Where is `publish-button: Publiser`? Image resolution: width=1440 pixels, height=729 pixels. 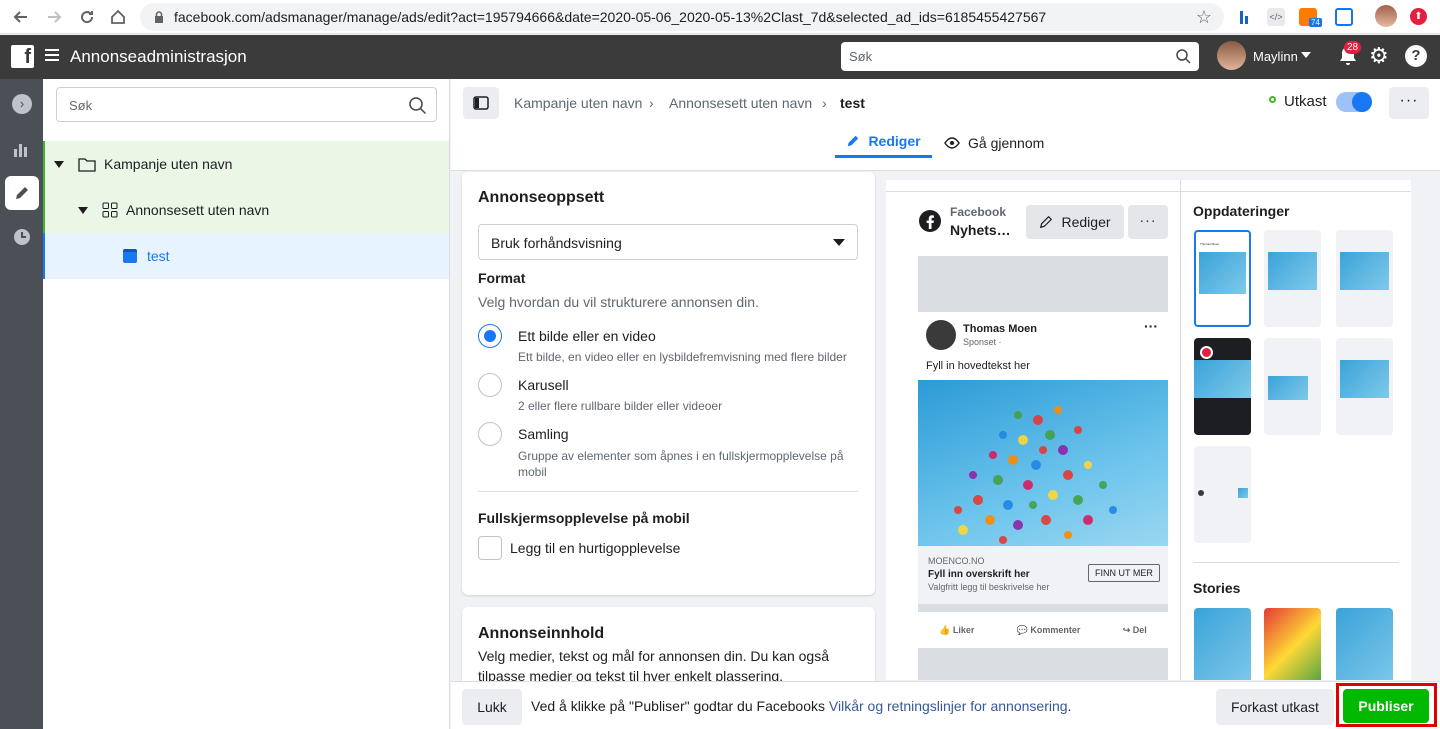
publish-button: Publiser is located at coordinates (1386, 706).